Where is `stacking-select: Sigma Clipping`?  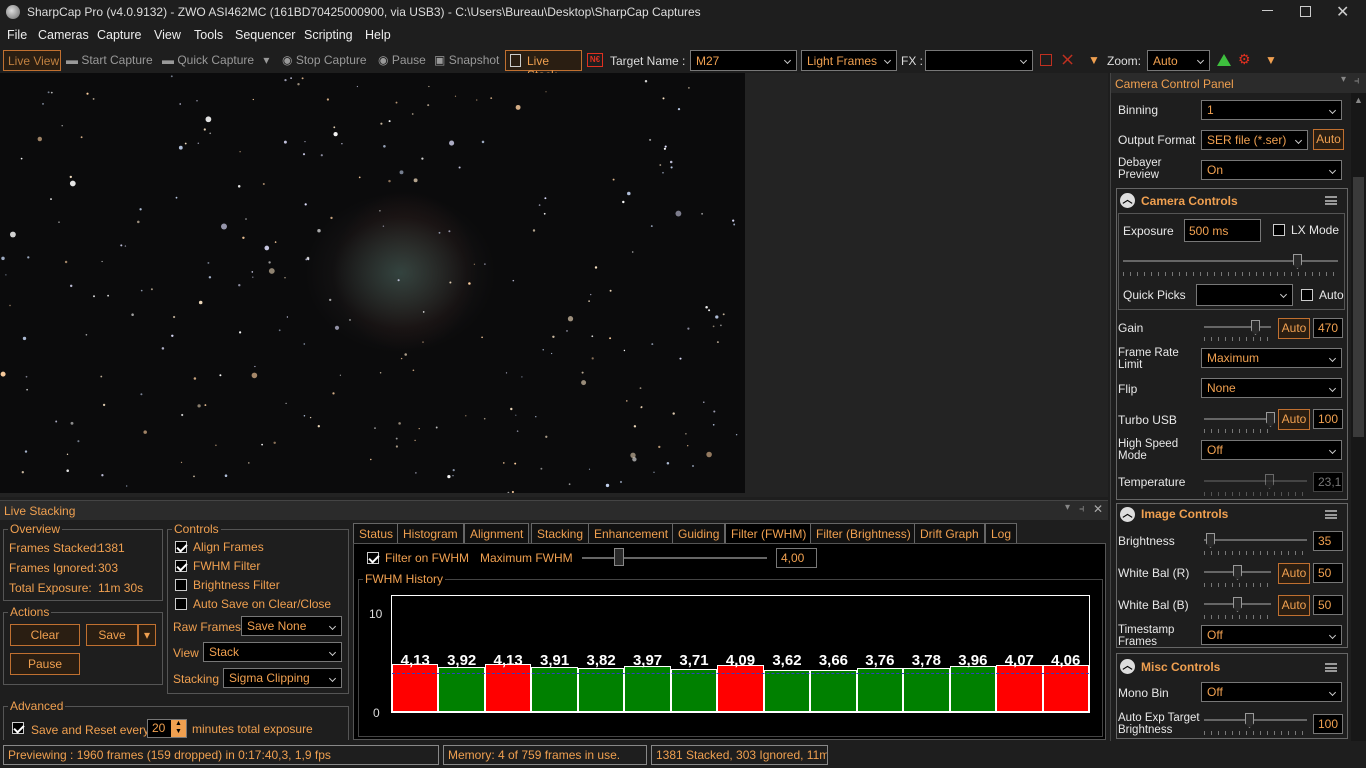
stacking-select: Sigma Clipping is located at coordinates (282, 678).